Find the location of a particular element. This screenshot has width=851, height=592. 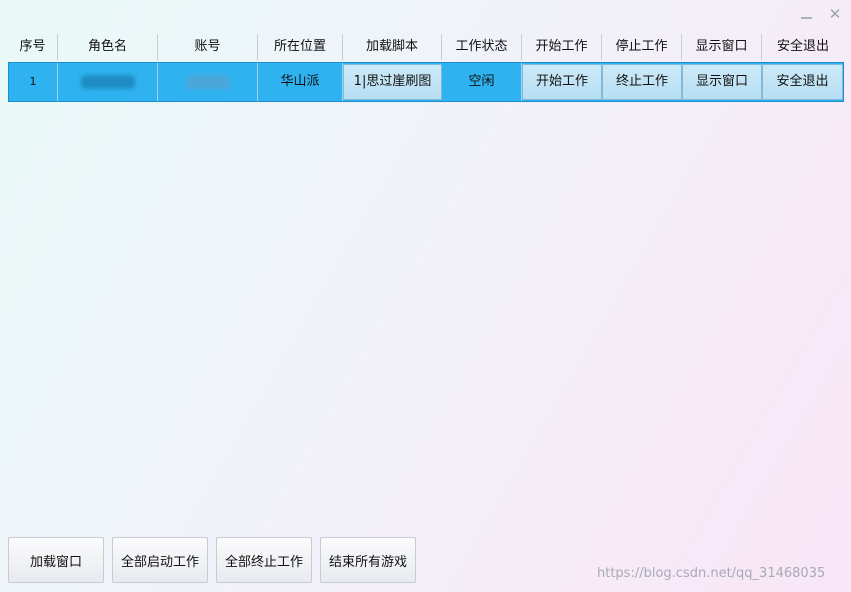

minimize-button is located at coordinates (806, 14).